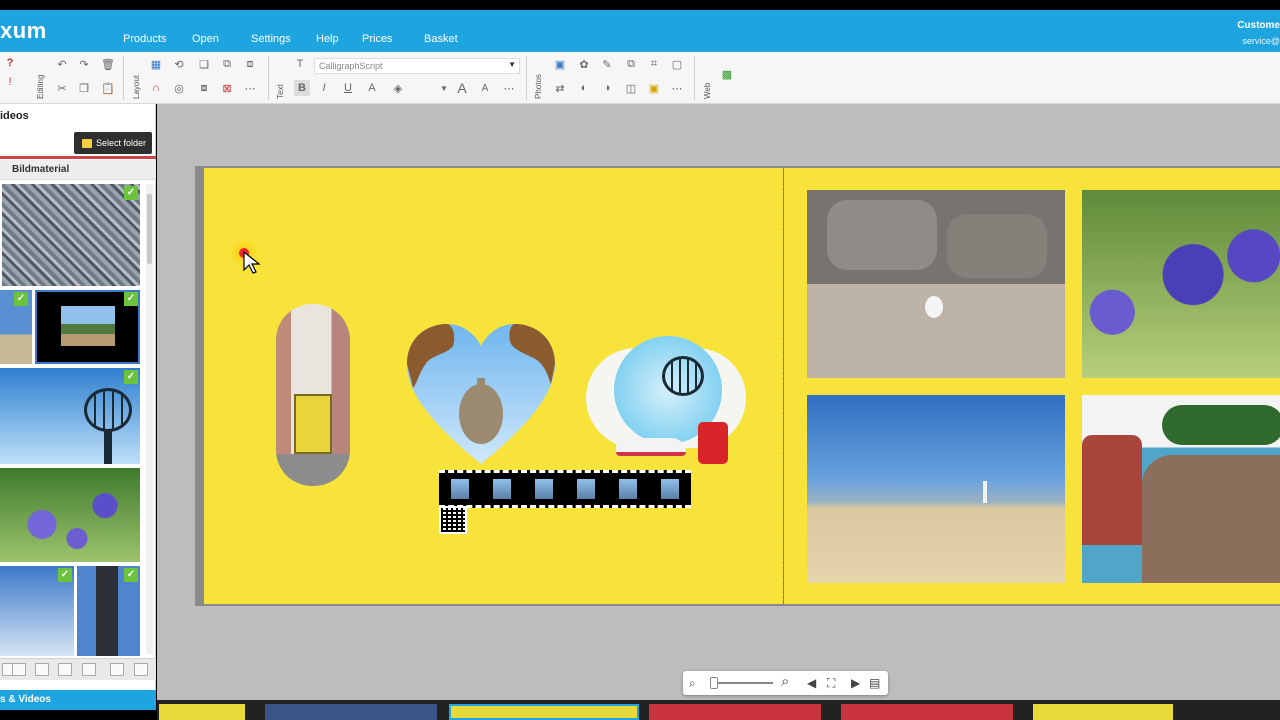 The width and height of the screenshot is (1280, 720). I want to click on media-footer-tab: s & Videos, so click(78, 700).